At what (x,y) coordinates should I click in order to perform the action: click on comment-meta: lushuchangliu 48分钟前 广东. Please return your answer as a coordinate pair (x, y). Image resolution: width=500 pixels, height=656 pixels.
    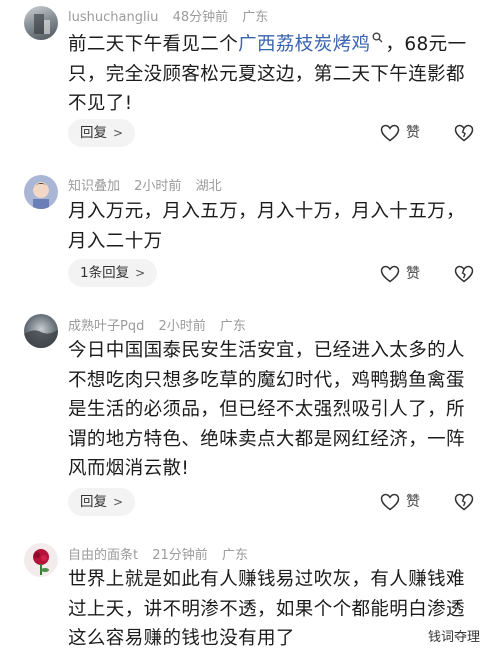
    Looking at the image, I should click on (173, 15).